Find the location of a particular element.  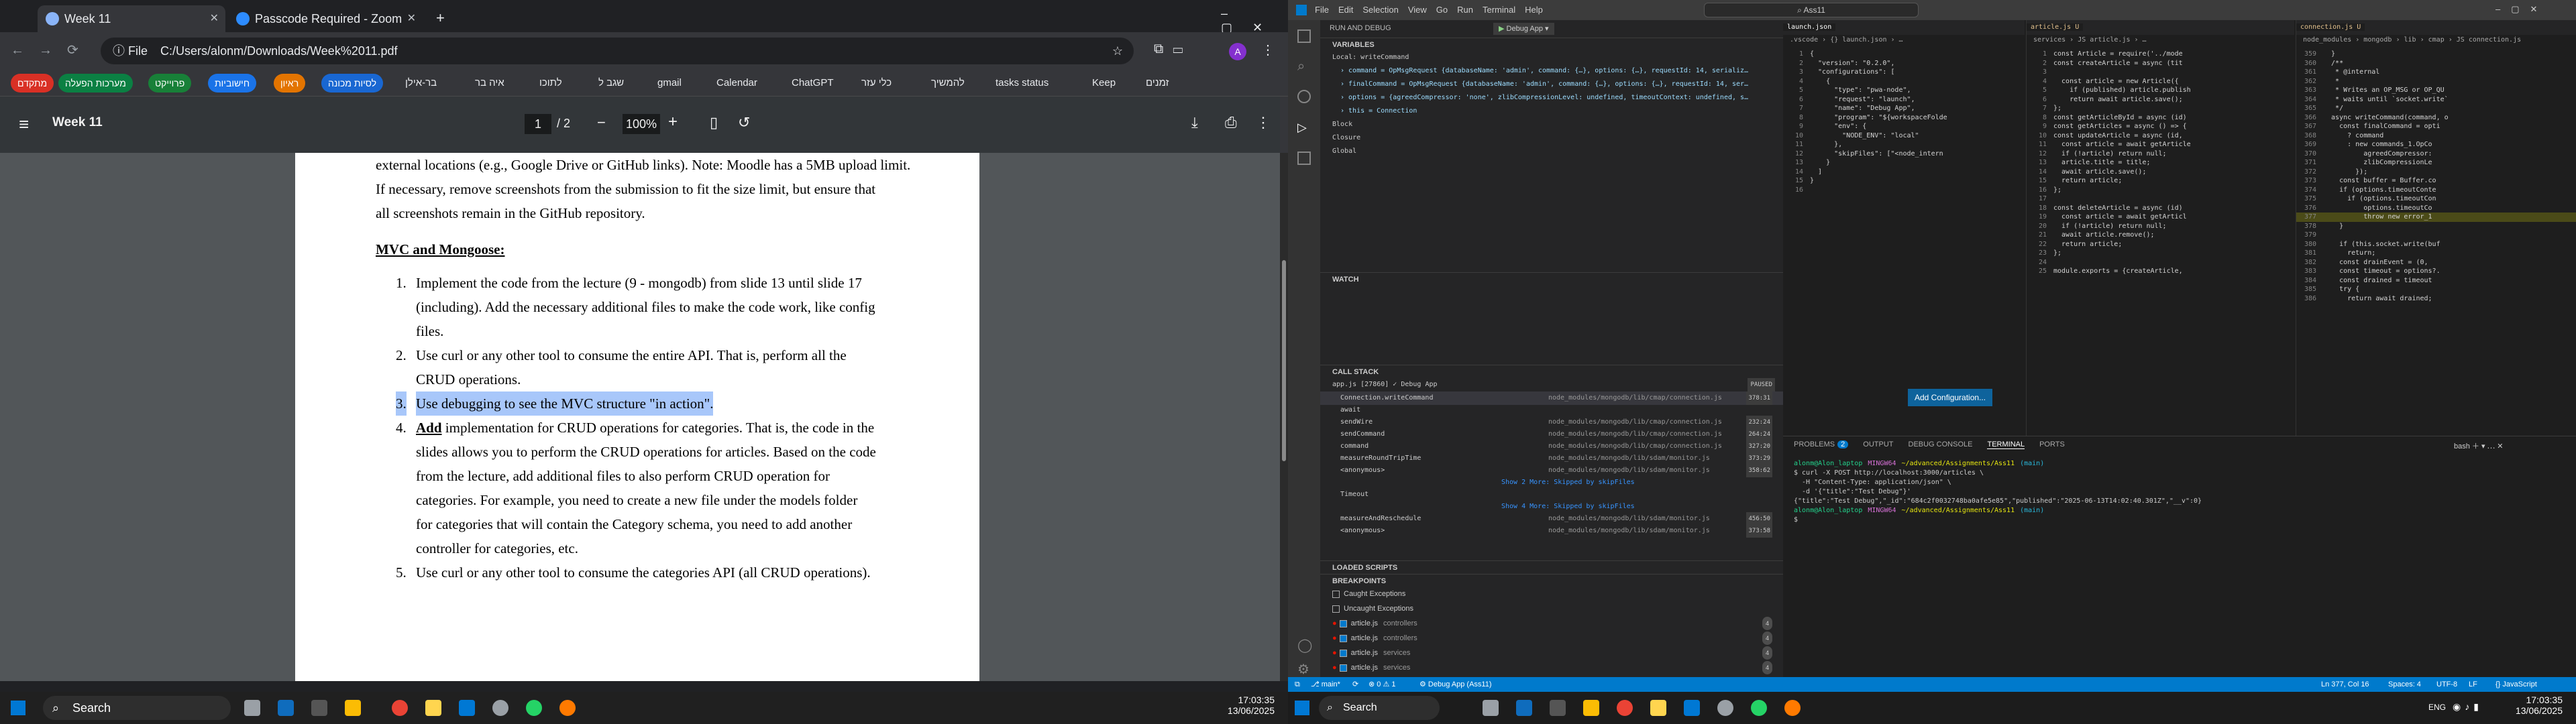

eol: LF is located at coordinates (2473, 684).